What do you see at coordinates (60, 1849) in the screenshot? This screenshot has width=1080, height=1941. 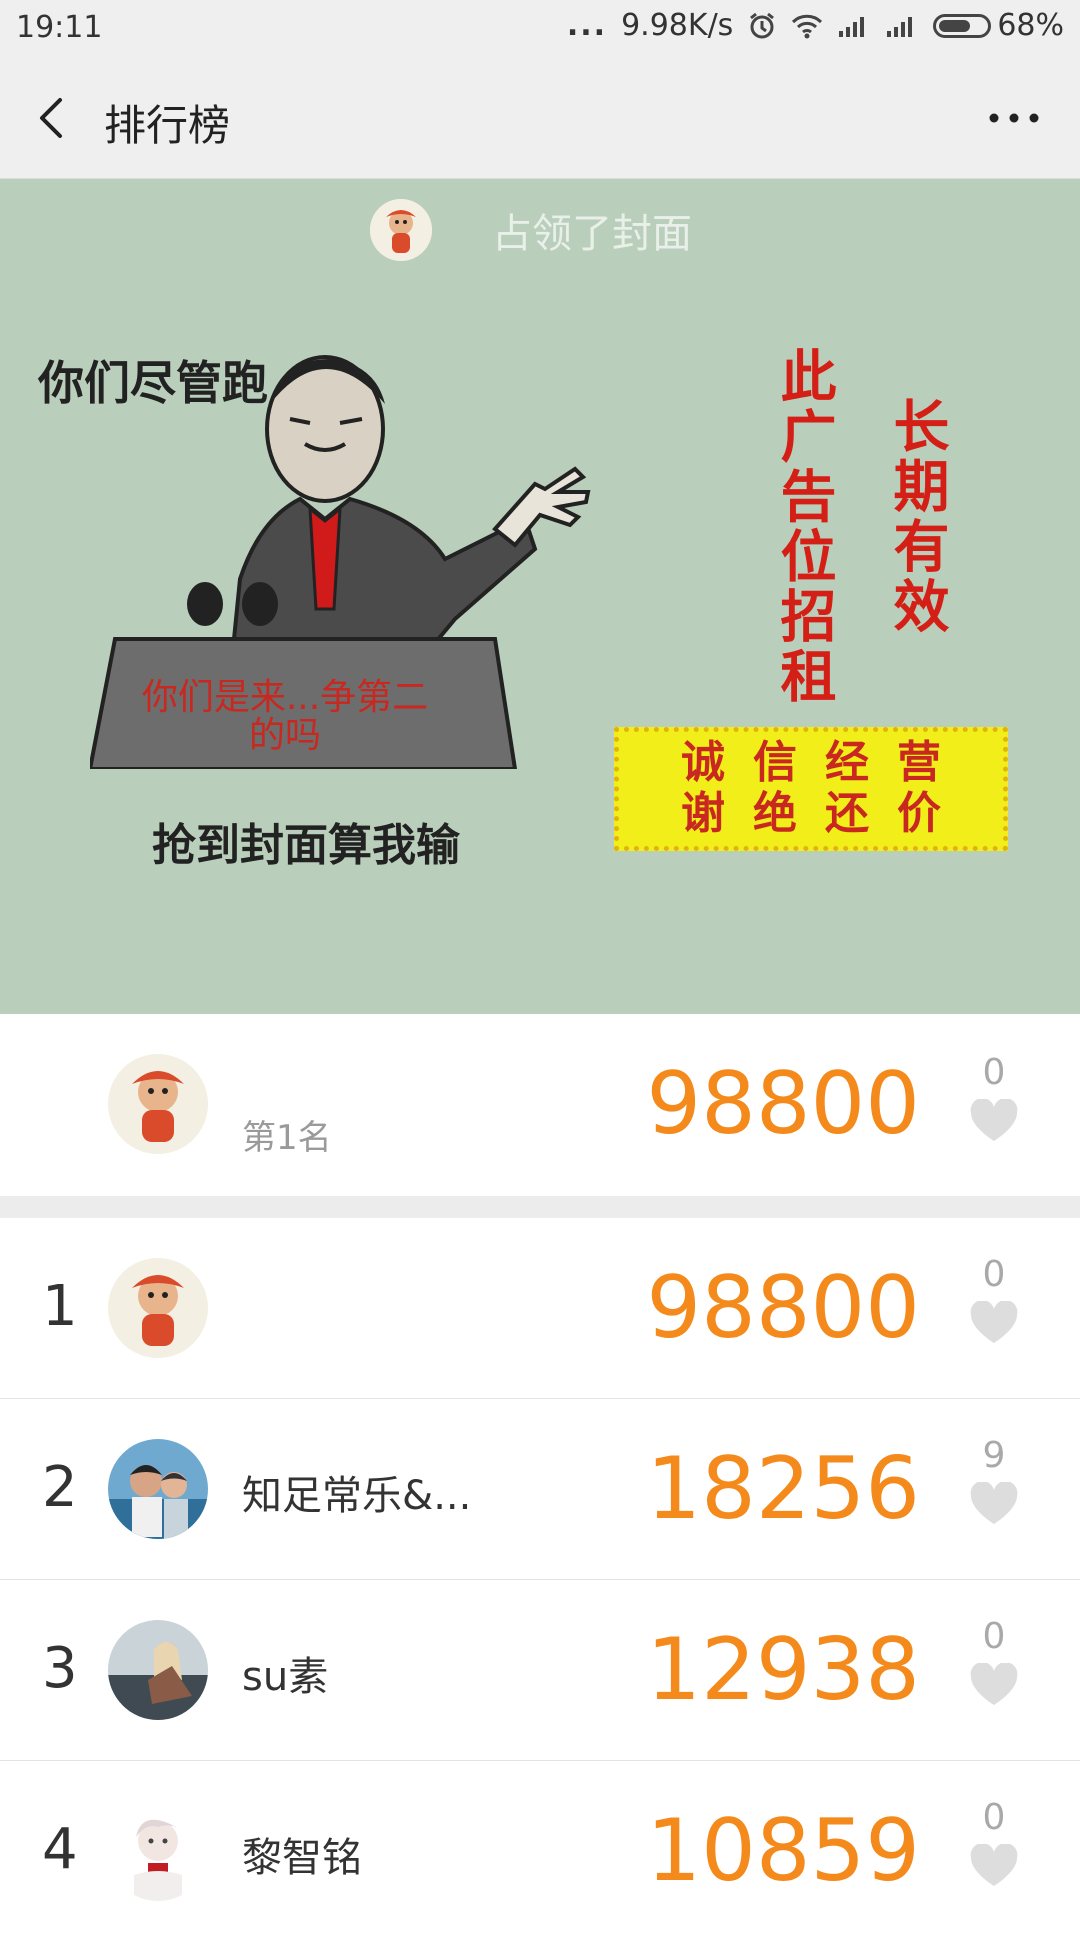 I see `rank-number: 4` at bounding box center [60, 1849].